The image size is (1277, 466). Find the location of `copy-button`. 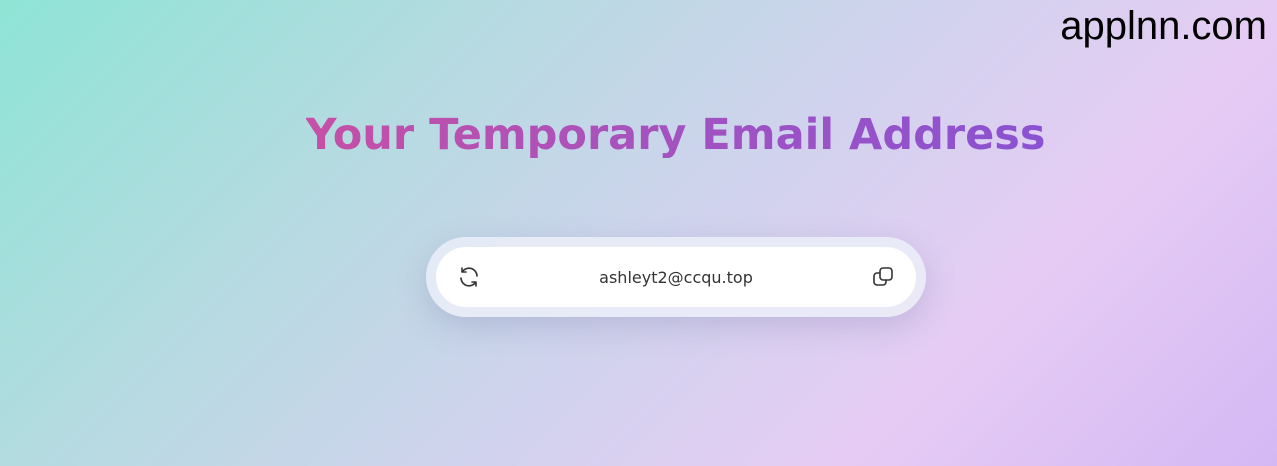

copy-button is located at coordinates (883, 277).